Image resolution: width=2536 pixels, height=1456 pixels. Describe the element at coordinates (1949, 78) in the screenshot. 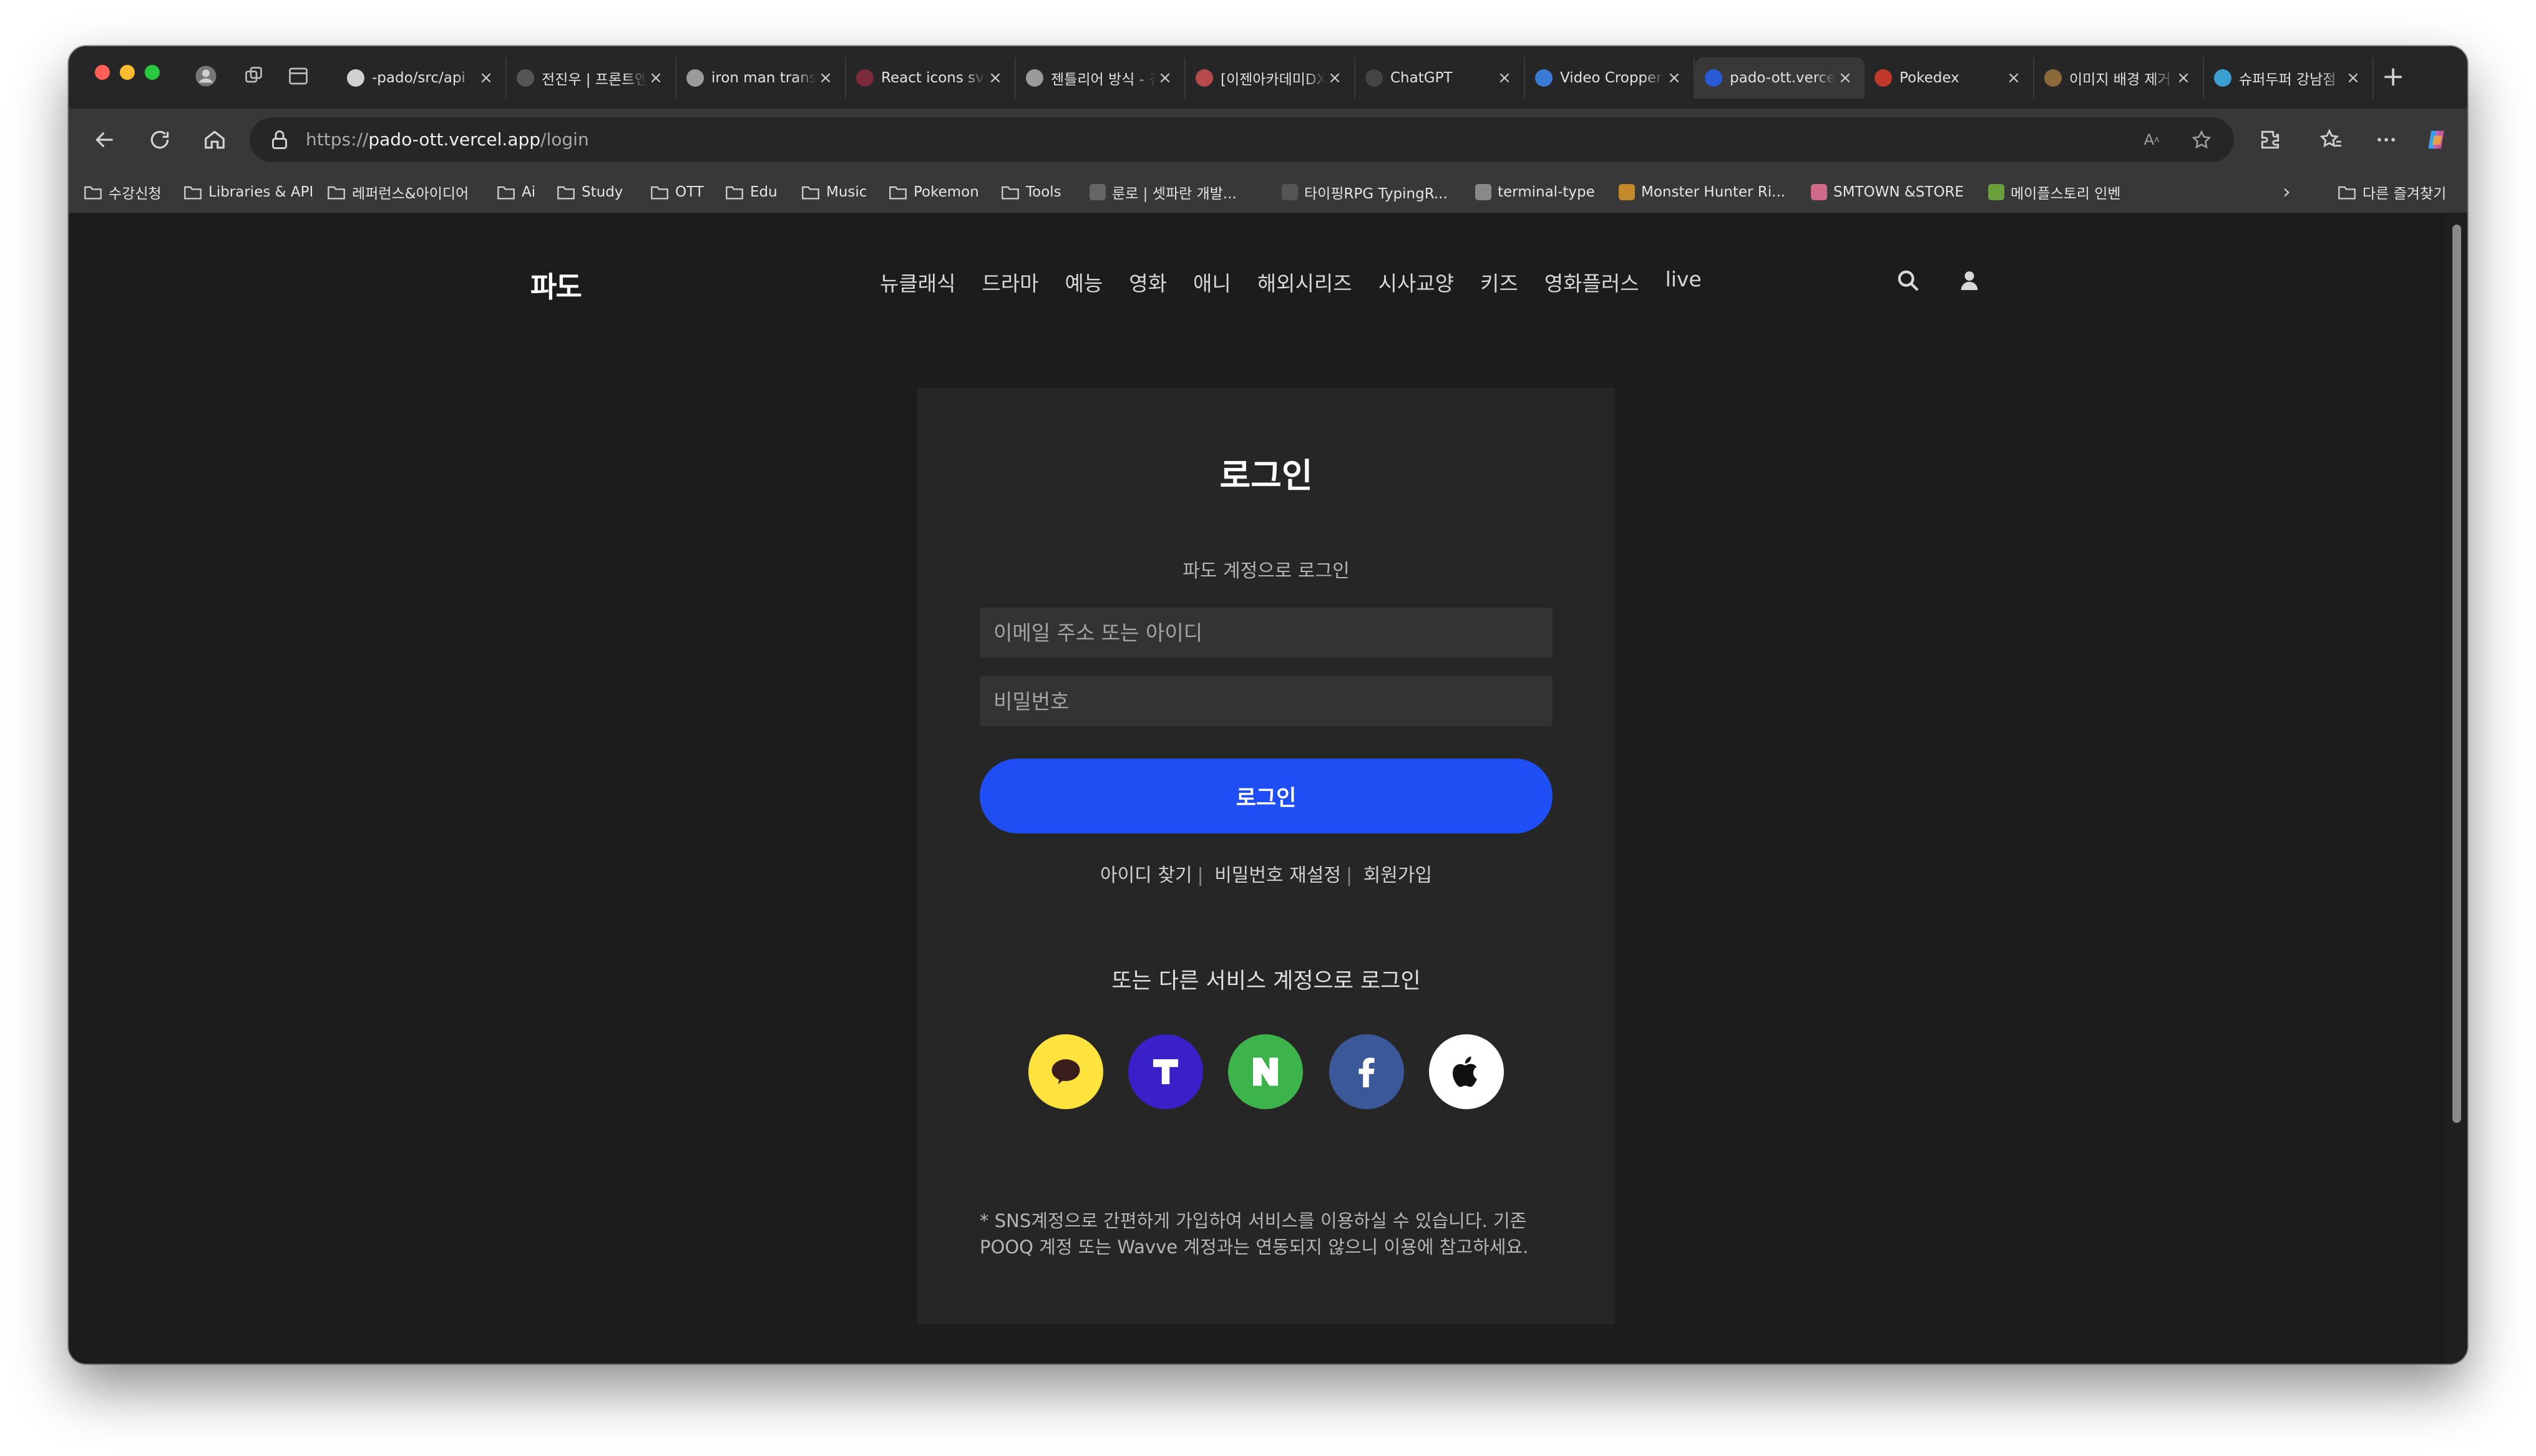

I see `tab: Pokedex ×` at that location.